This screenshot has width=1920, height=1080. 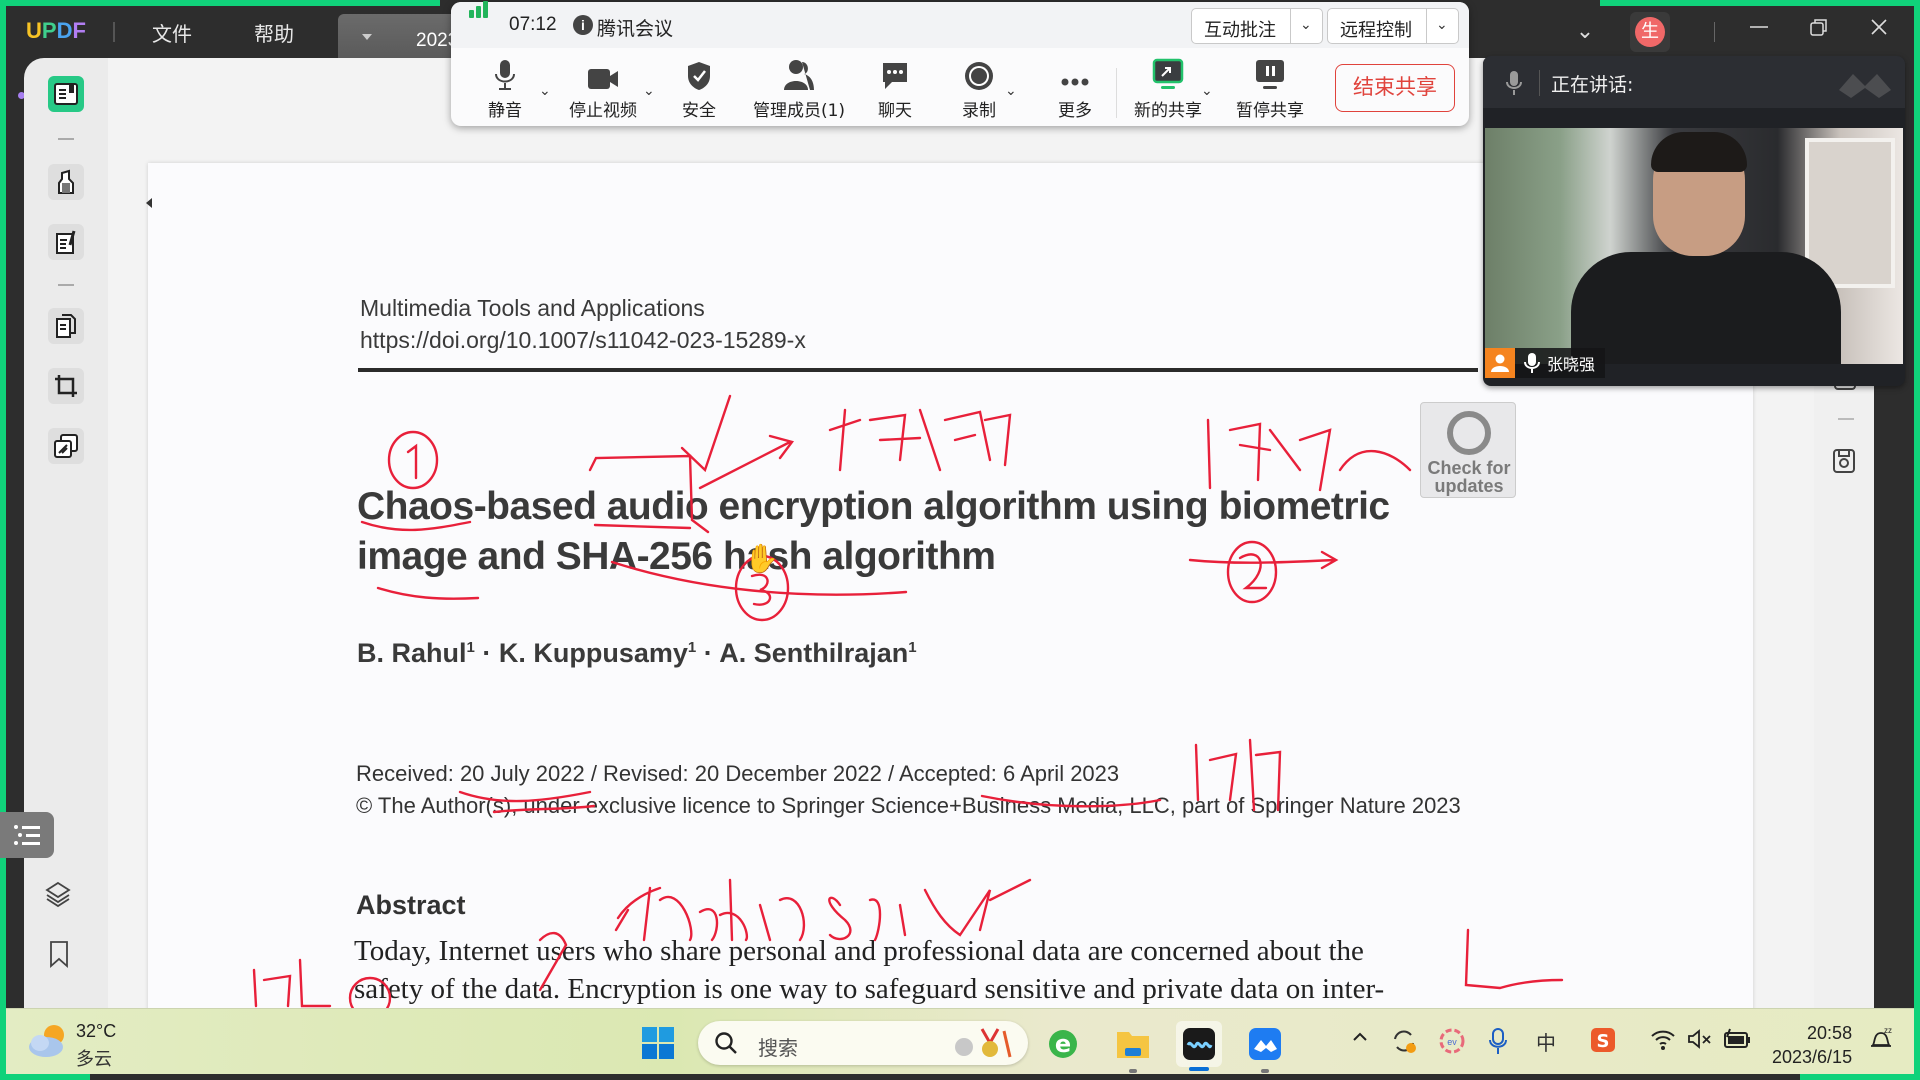 I want to click on taskbar-browser: e, so click(x=1063, y=1044).